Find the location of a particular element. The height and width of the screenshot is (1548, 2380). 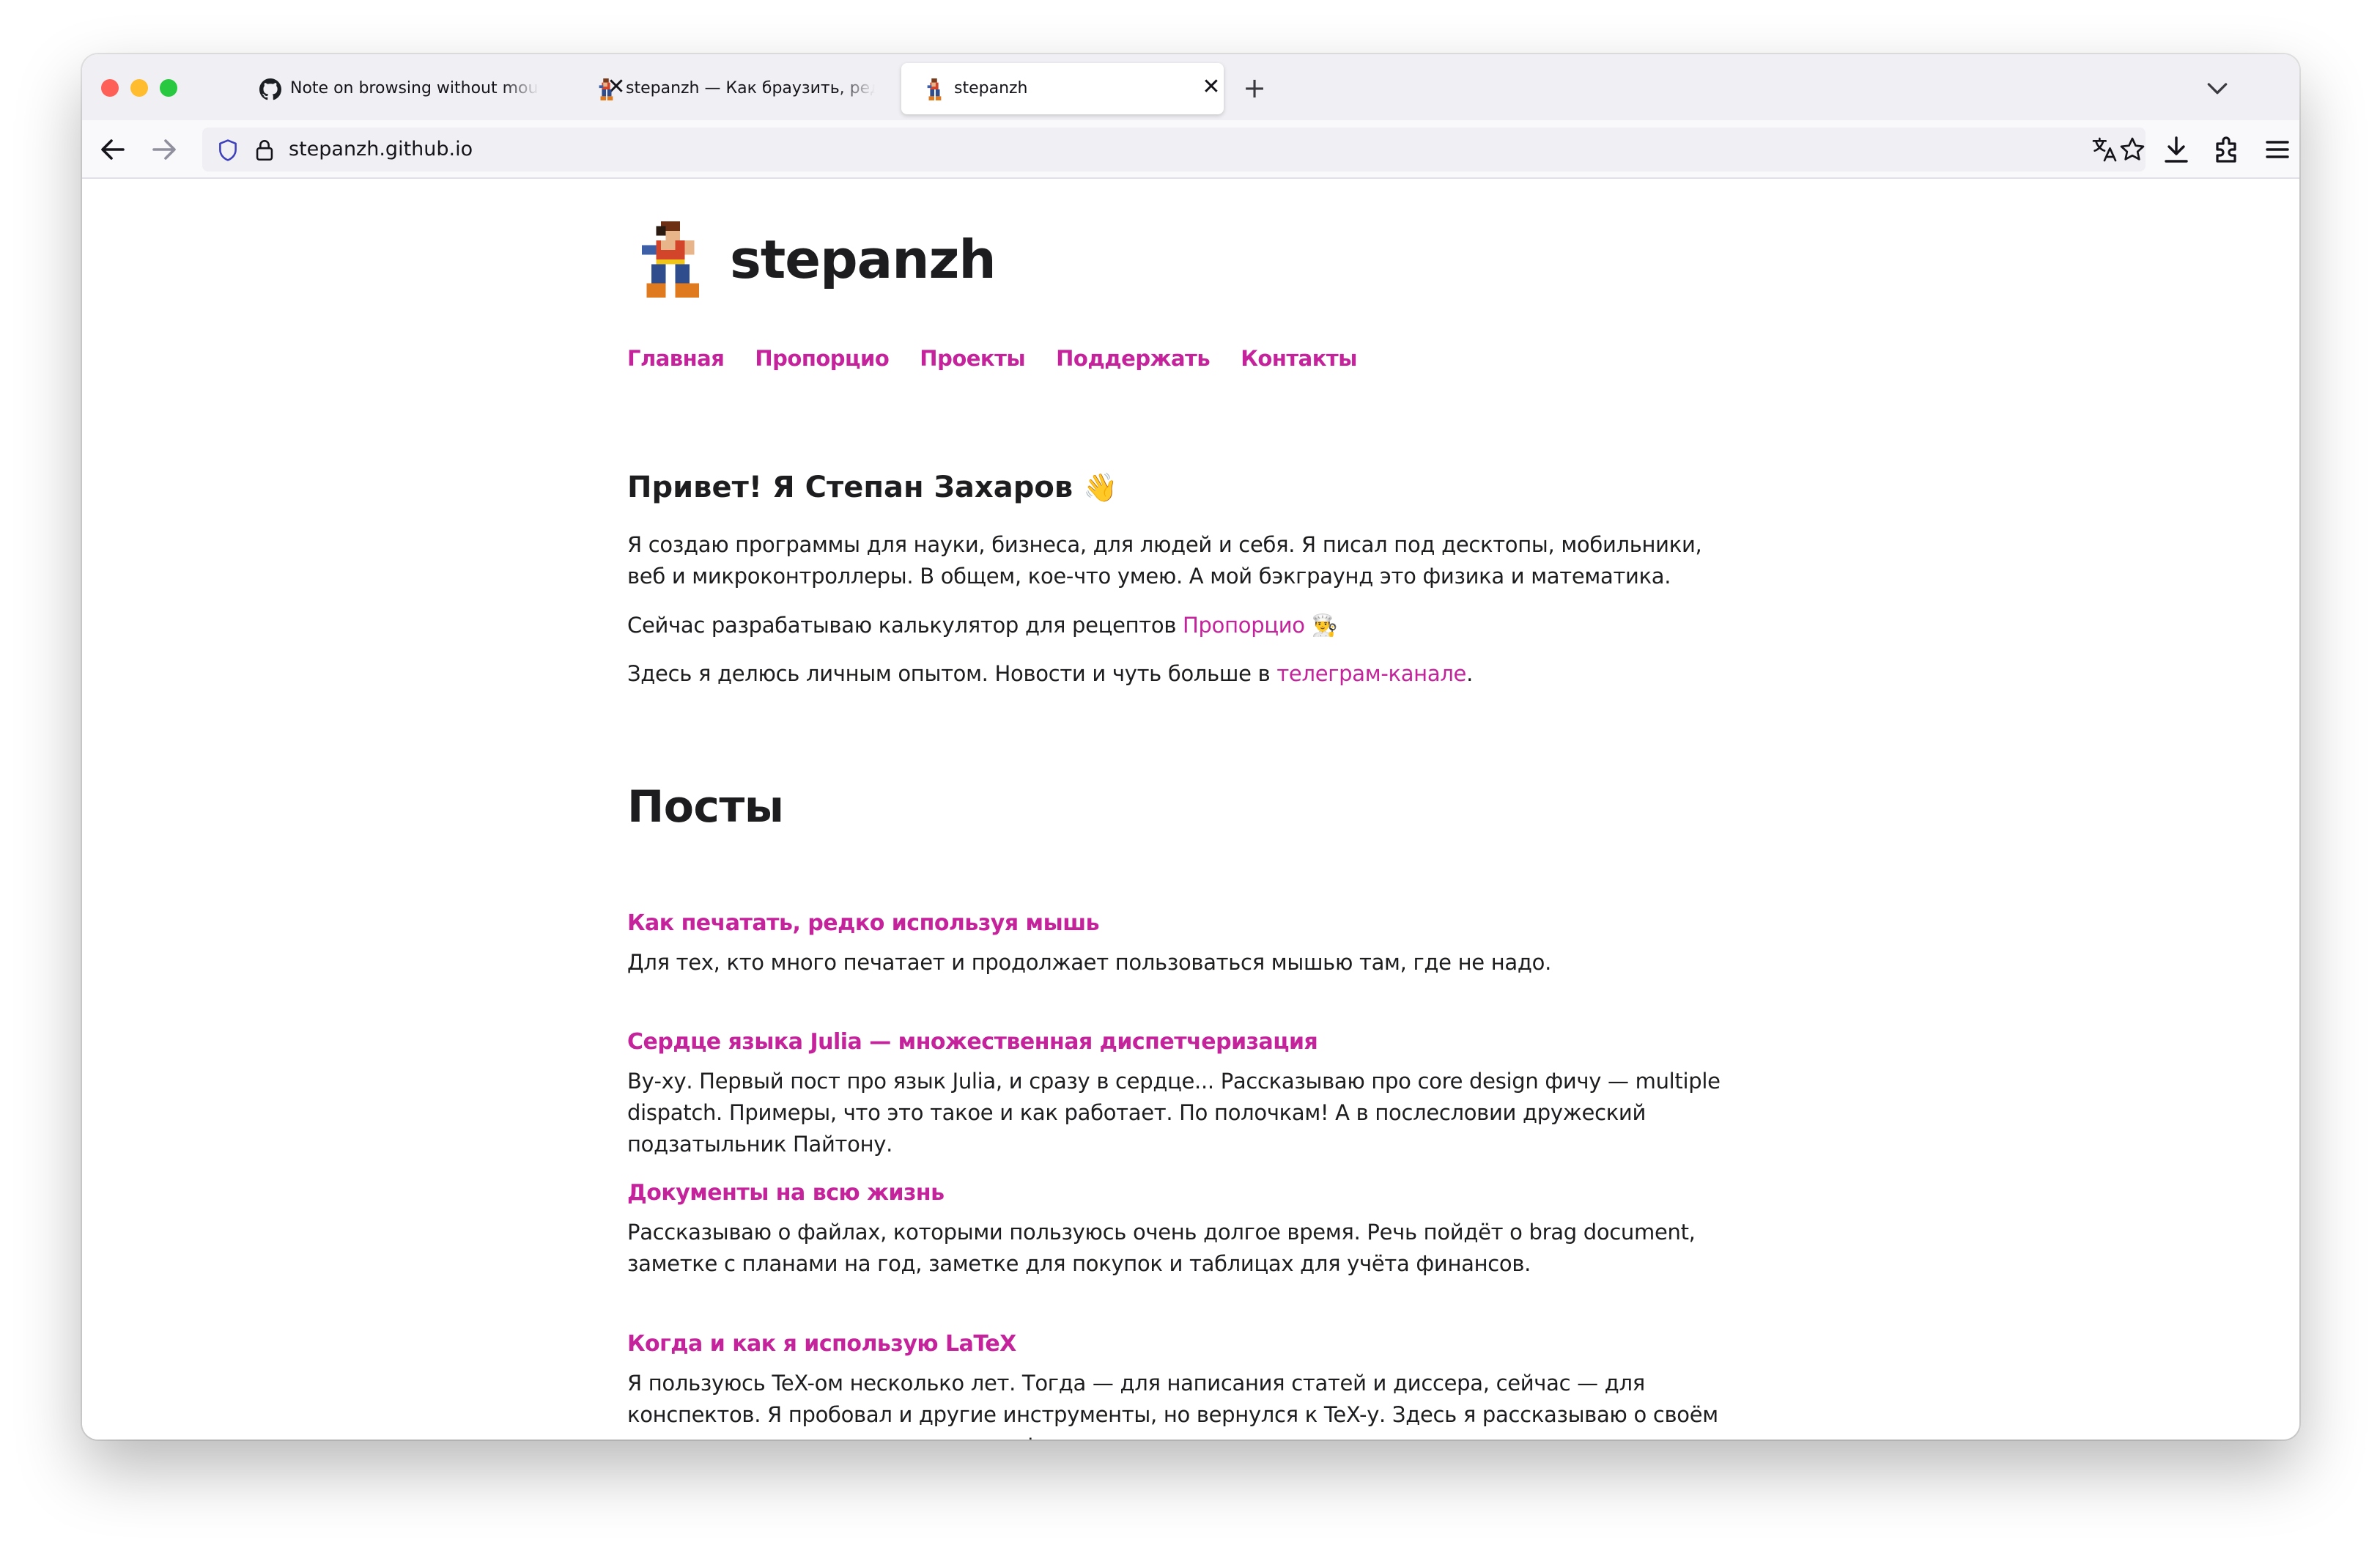

new-tab-button: + is located at coordinates (1254, 88).